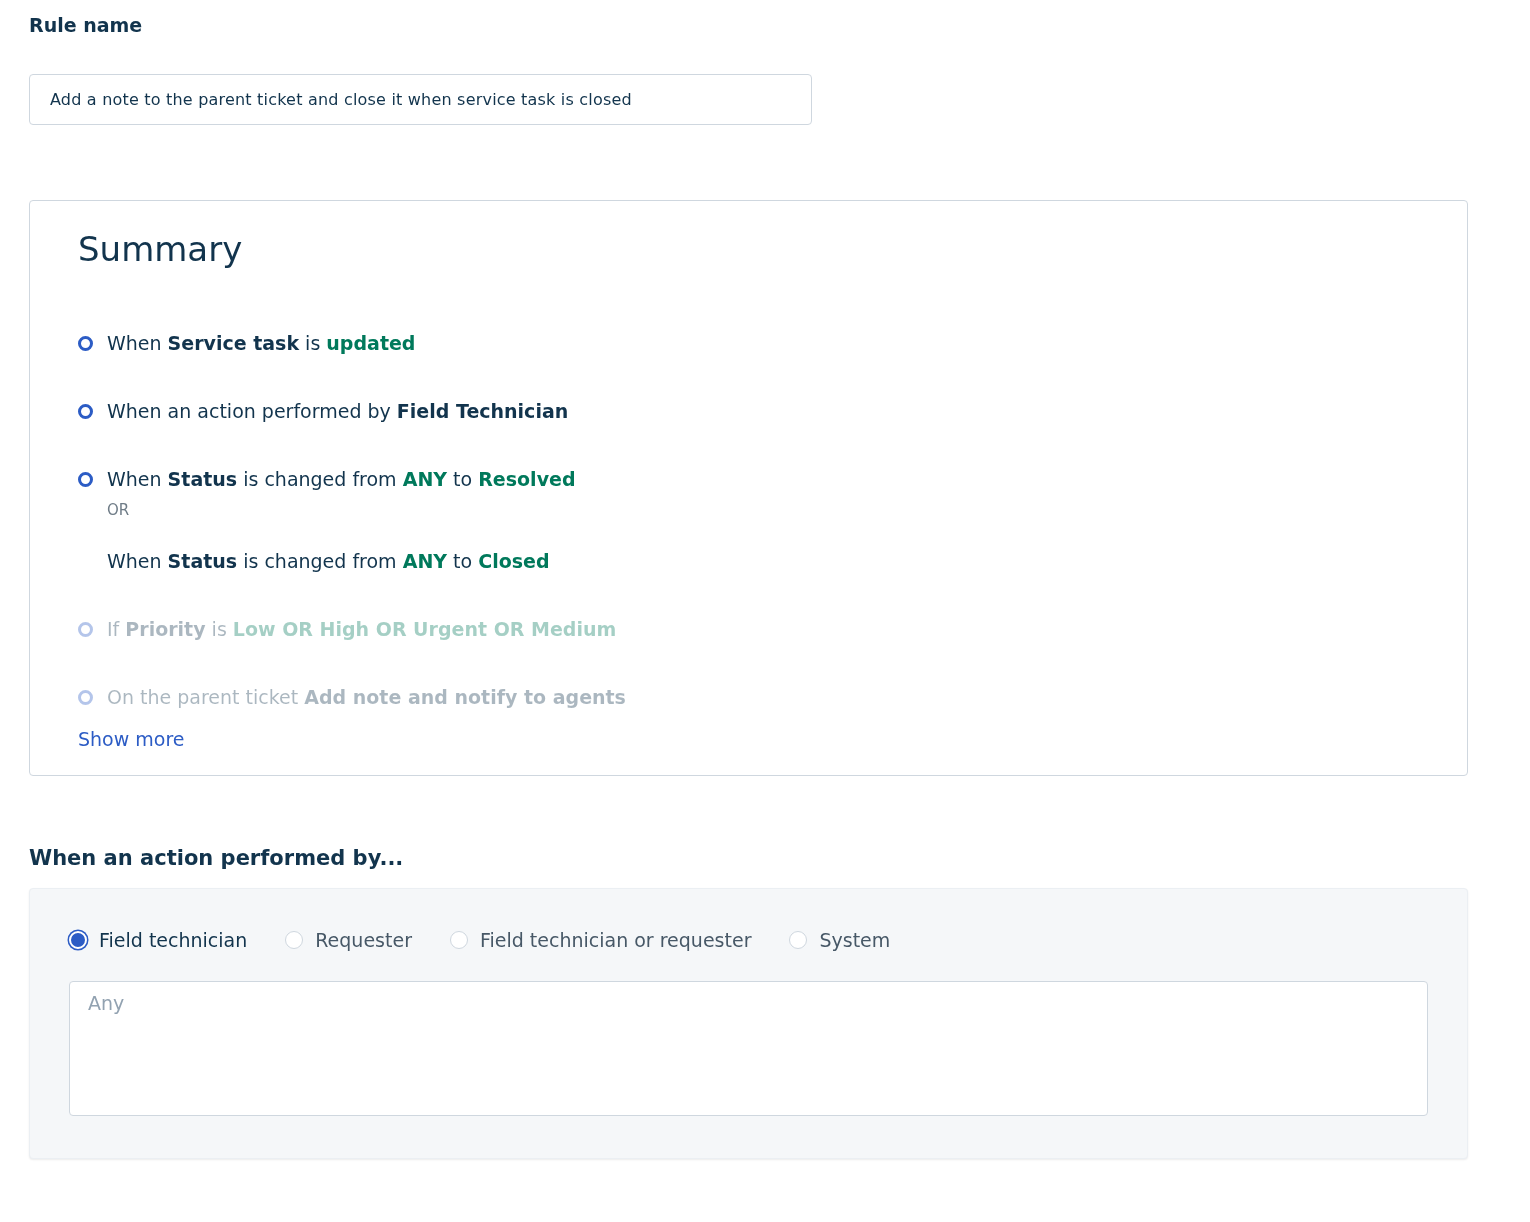  What do you see at coordinates (338, 411) in the screenshot?
I see `condition-text: When an action performed by Field Technician` at bounding box center [338, 411].